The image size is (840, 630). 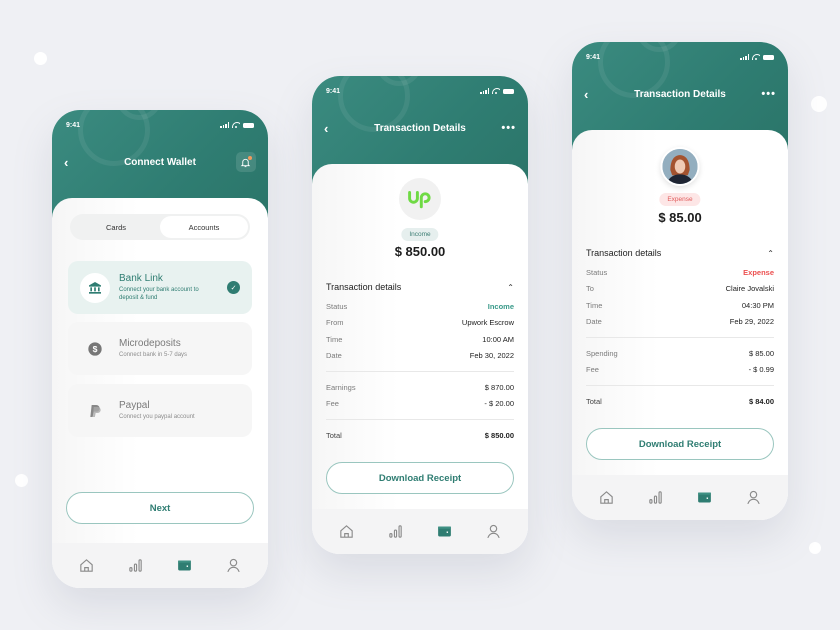 What do you see at coordinates (420, 387) in the screenshot?
I see `detail-row: Earnings $ 870.00` at bounding box center [420, 387].